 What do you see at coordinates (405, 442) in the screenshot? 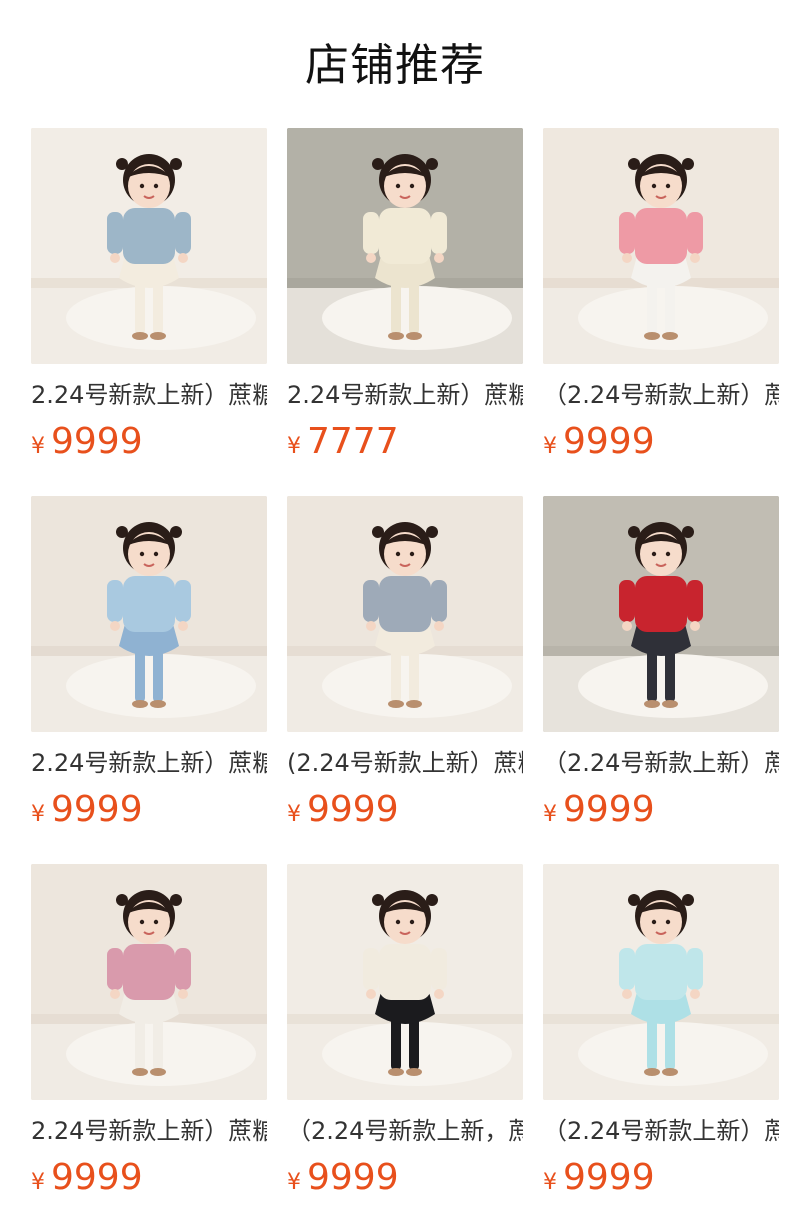
I see `product-price: ¥7777` at bounding box center [405, 442].